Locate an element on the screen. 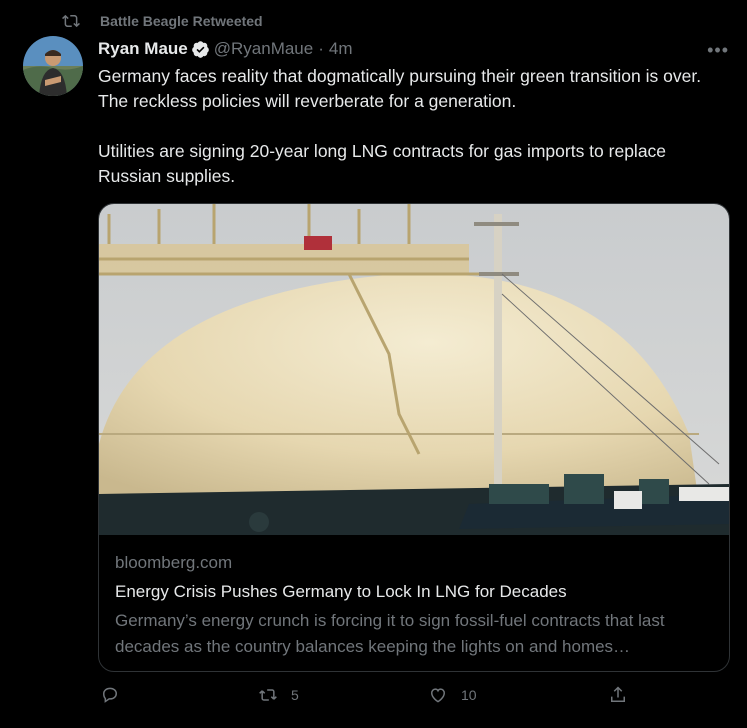  retweet-count: 5 is located at coordinates (295, 695).